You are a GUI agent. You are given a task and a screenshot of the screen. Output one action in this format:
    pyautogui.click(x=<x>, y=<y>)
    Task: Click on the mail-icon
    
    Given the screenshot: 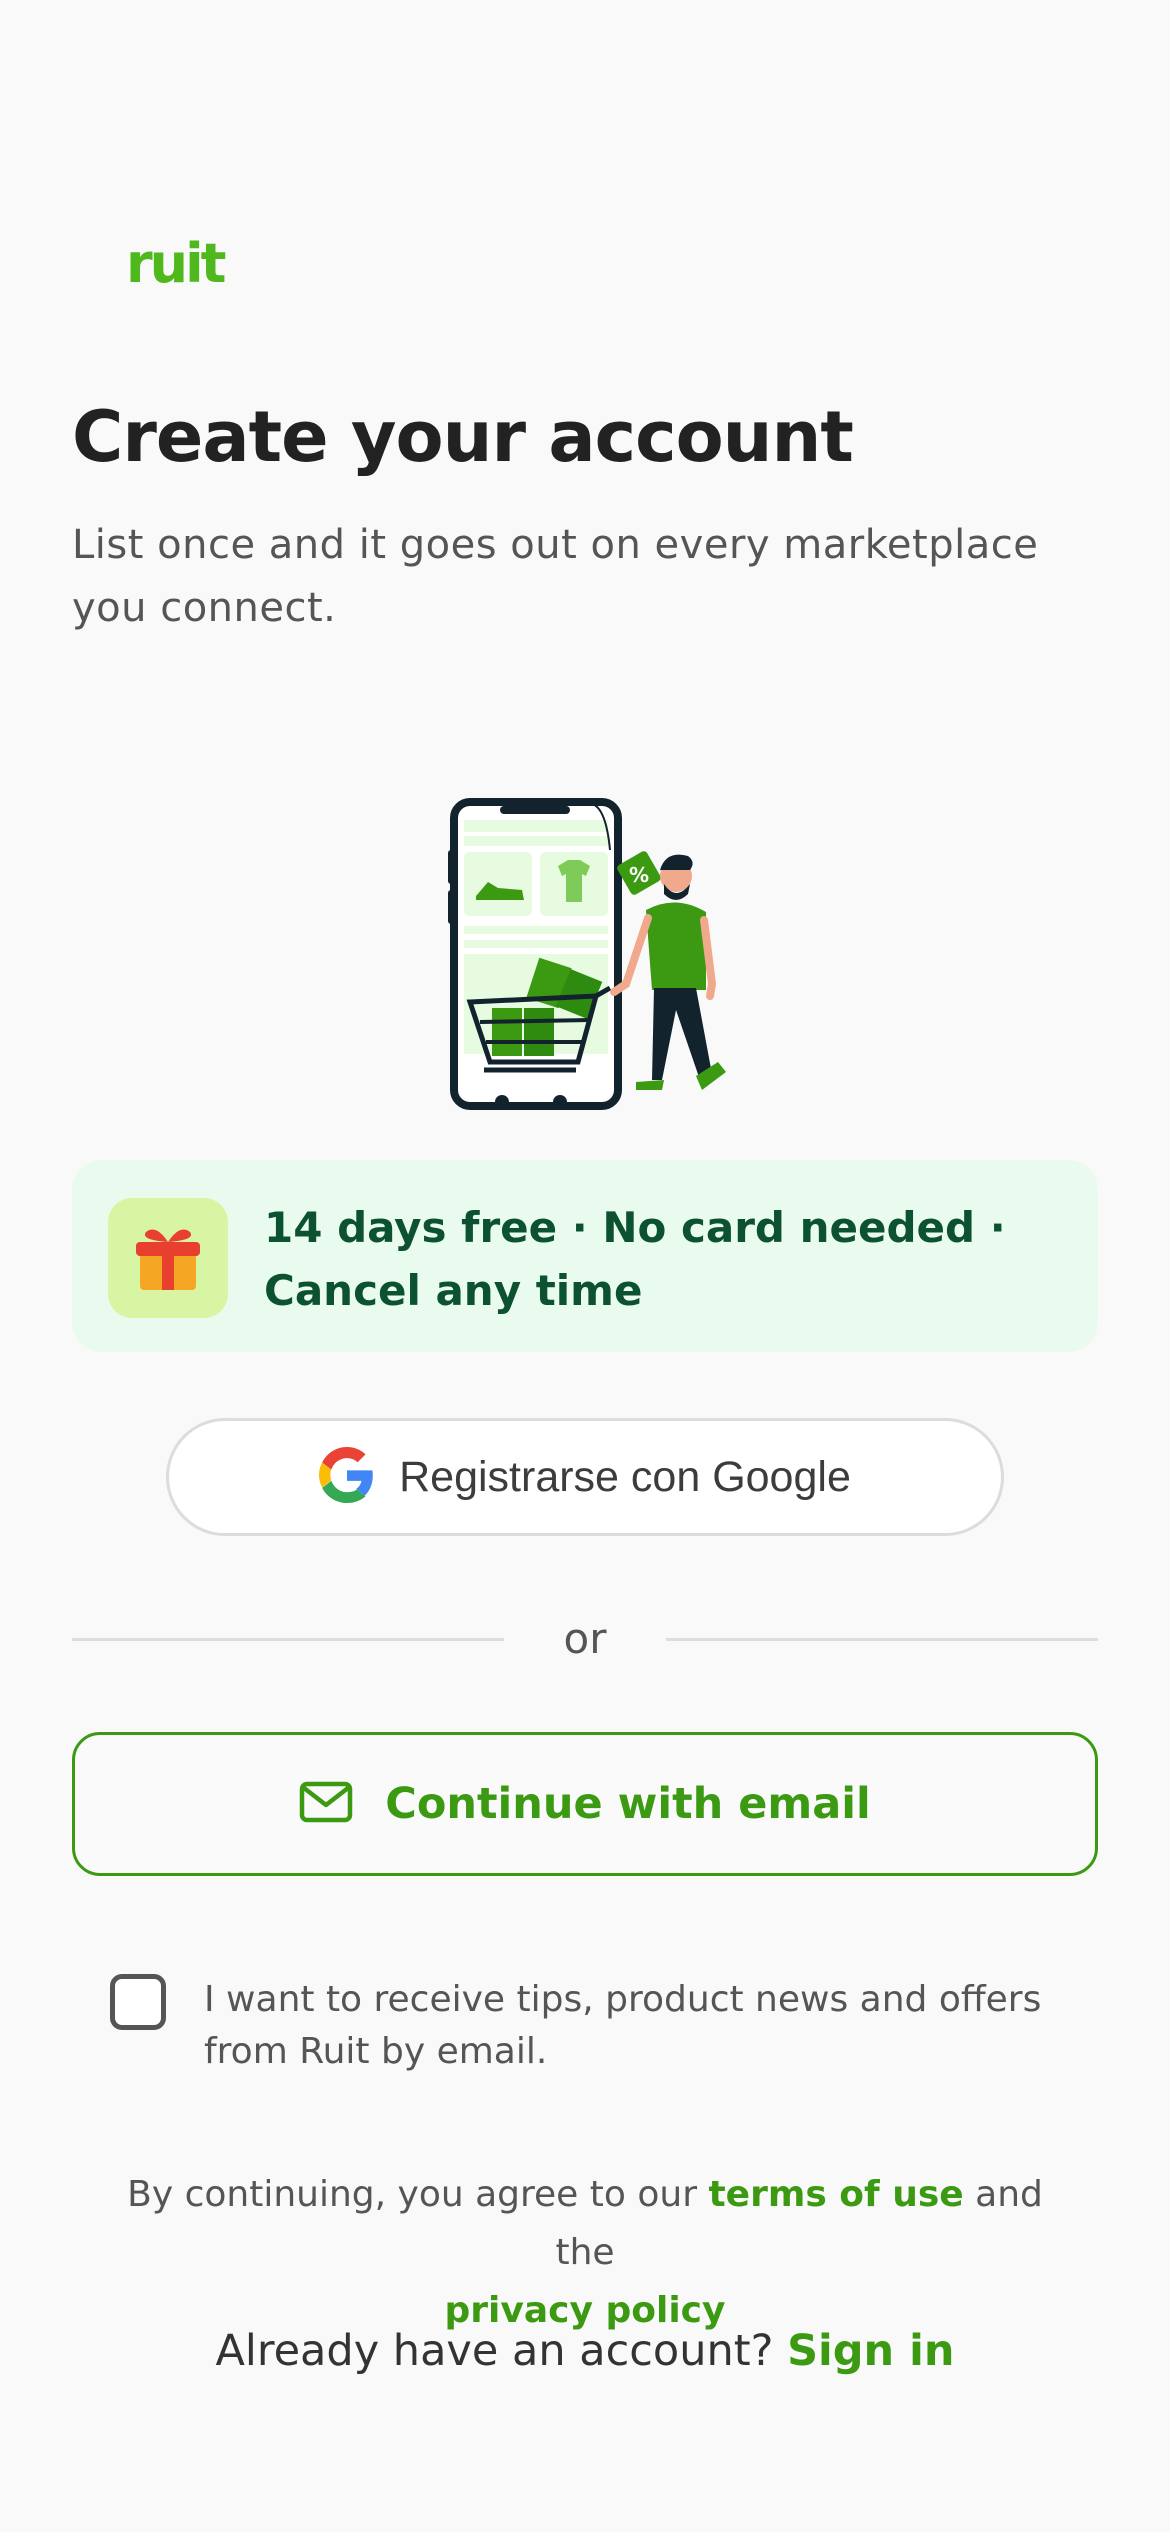 What is the action you would take?
    pyautogui.click(x=326, y=1804)
    